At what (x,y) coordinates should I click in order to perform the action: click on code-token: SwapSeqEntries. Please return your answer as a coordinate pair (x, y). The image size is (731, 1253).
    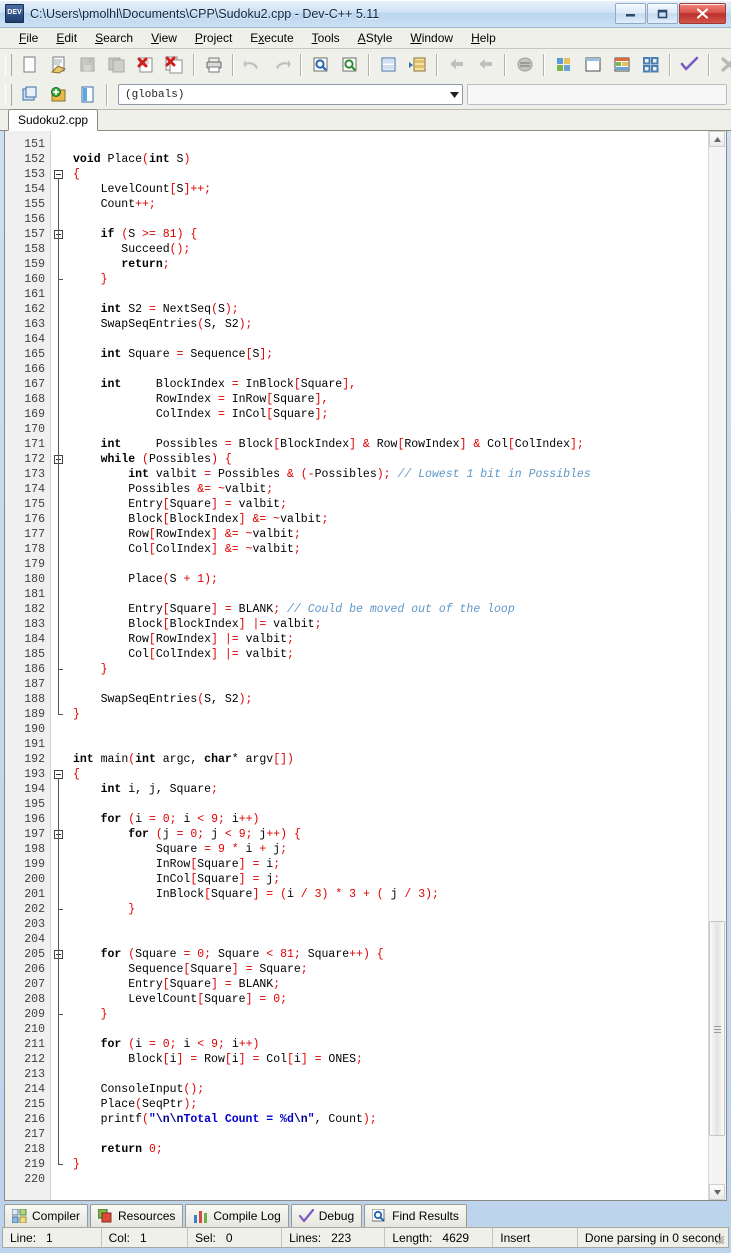
    Looking at the image, I should click on (135, 324).